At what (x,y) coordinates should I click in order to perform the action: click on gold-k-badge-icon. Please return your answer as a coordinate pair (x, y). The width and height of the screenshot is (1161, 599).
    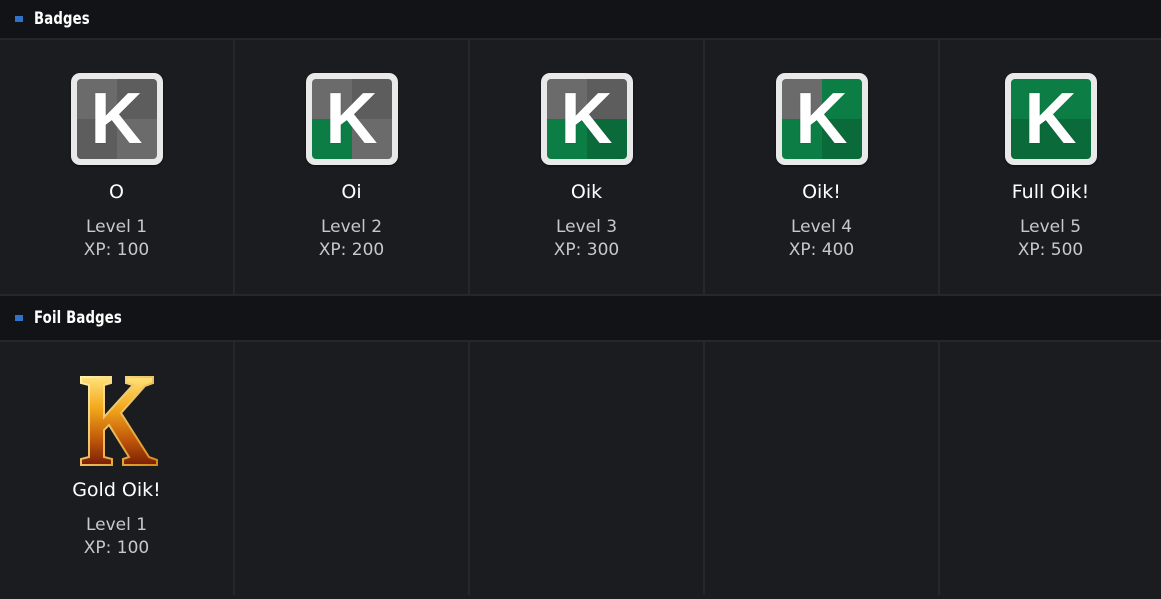
    Looking at the image, I should click on (118, 421).